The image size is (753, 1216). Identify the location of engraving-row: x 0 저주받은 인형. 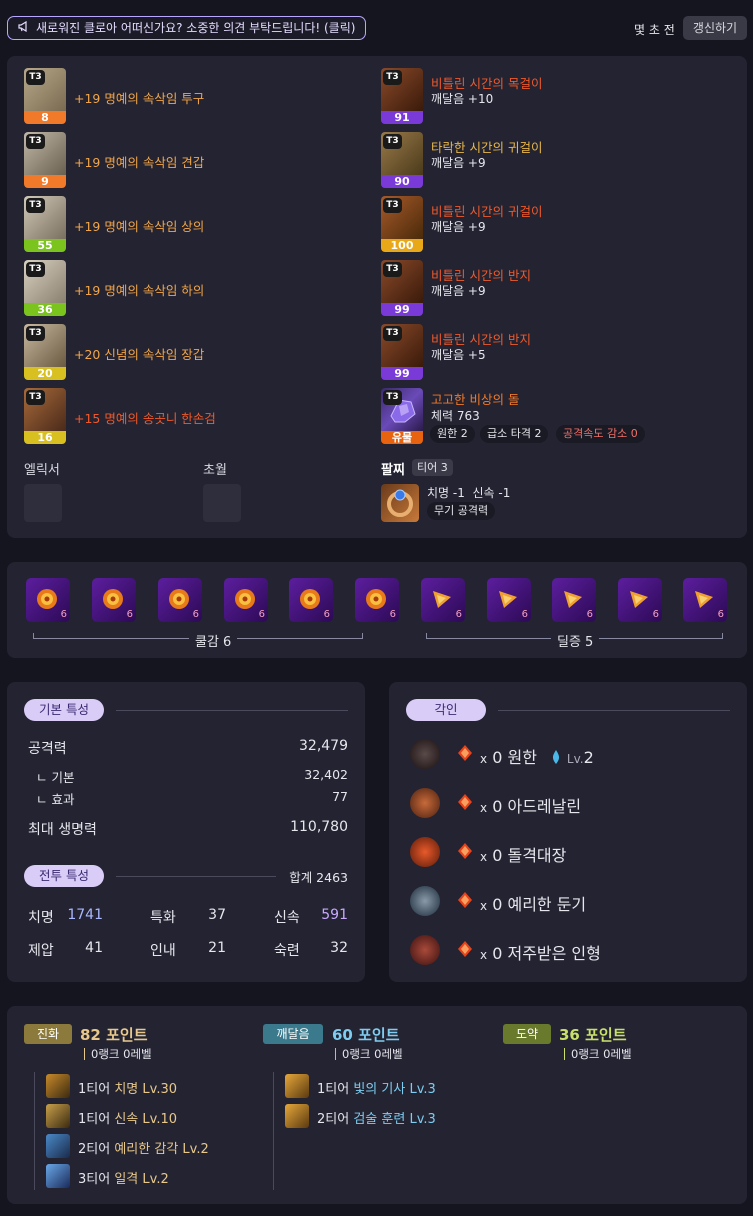
(570, 950).